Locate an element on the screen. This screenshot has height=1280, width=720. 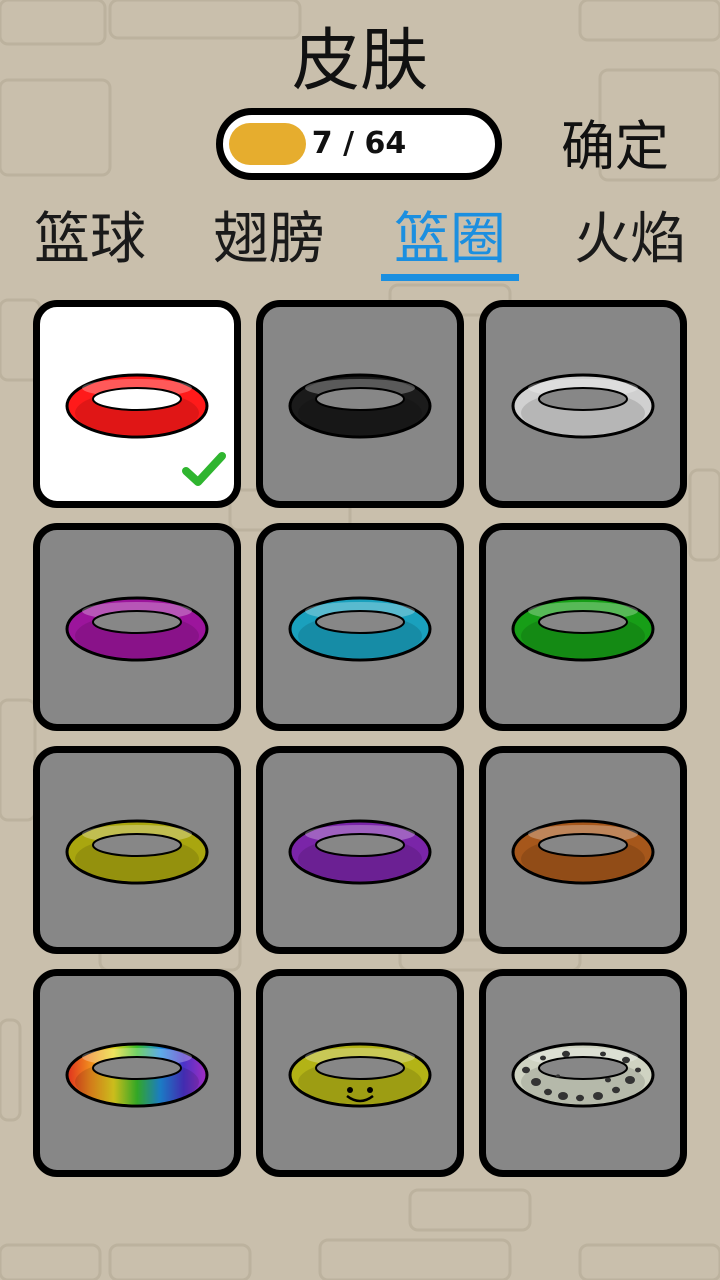
category-tabs: 篮球 翅膀 篮圈 火焰 is located at coordinates (360, 245).